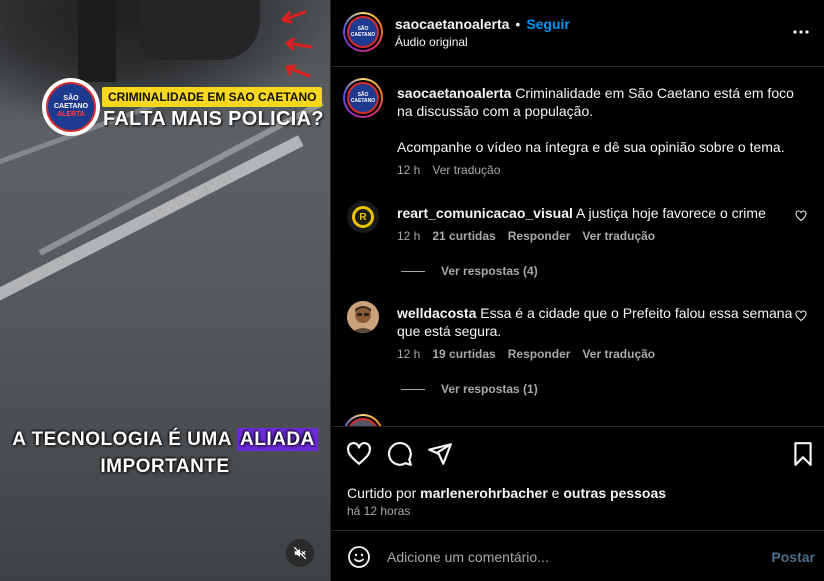 The height and width of the screenshot is (581, 824). I want to click on author-logo: SÃO CAETANO, so click(363, 32).